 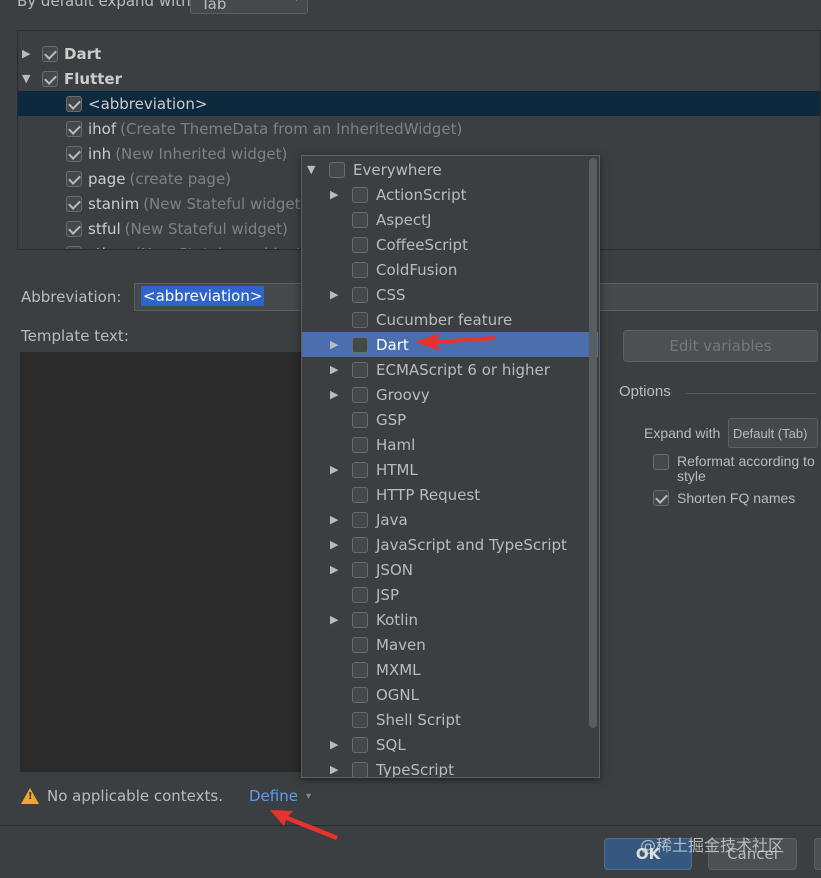 What do you see at coordinates (304, 825) in the screenshot?
I see `arrow-to-define` at bounding box center [304, 825].